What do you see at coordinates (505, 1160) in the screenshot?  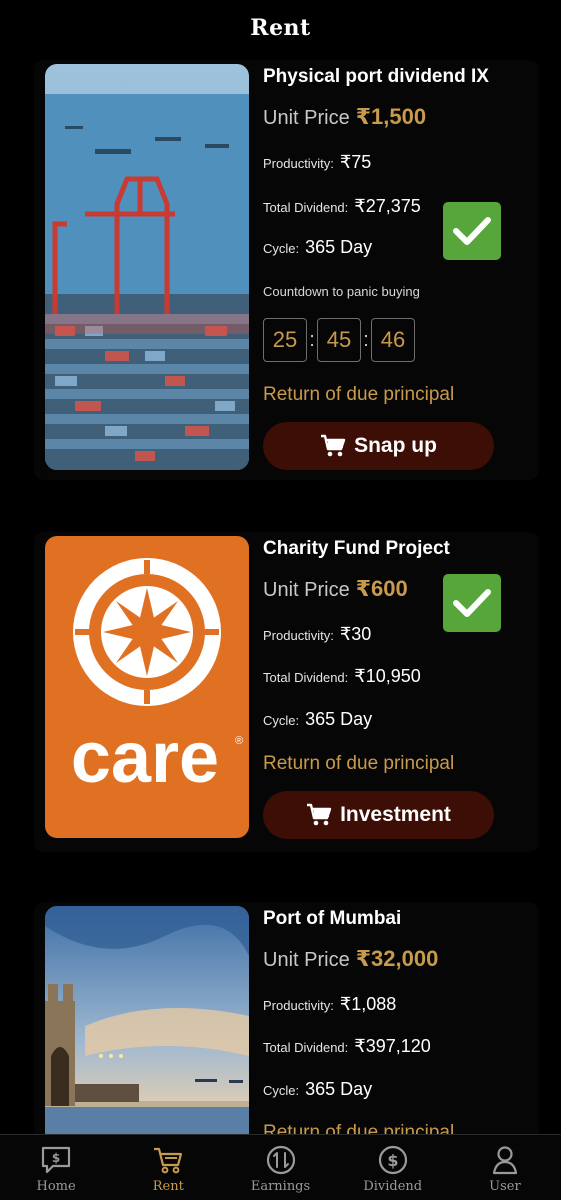 I see `user-icon` at bounding box center [505, 1160].